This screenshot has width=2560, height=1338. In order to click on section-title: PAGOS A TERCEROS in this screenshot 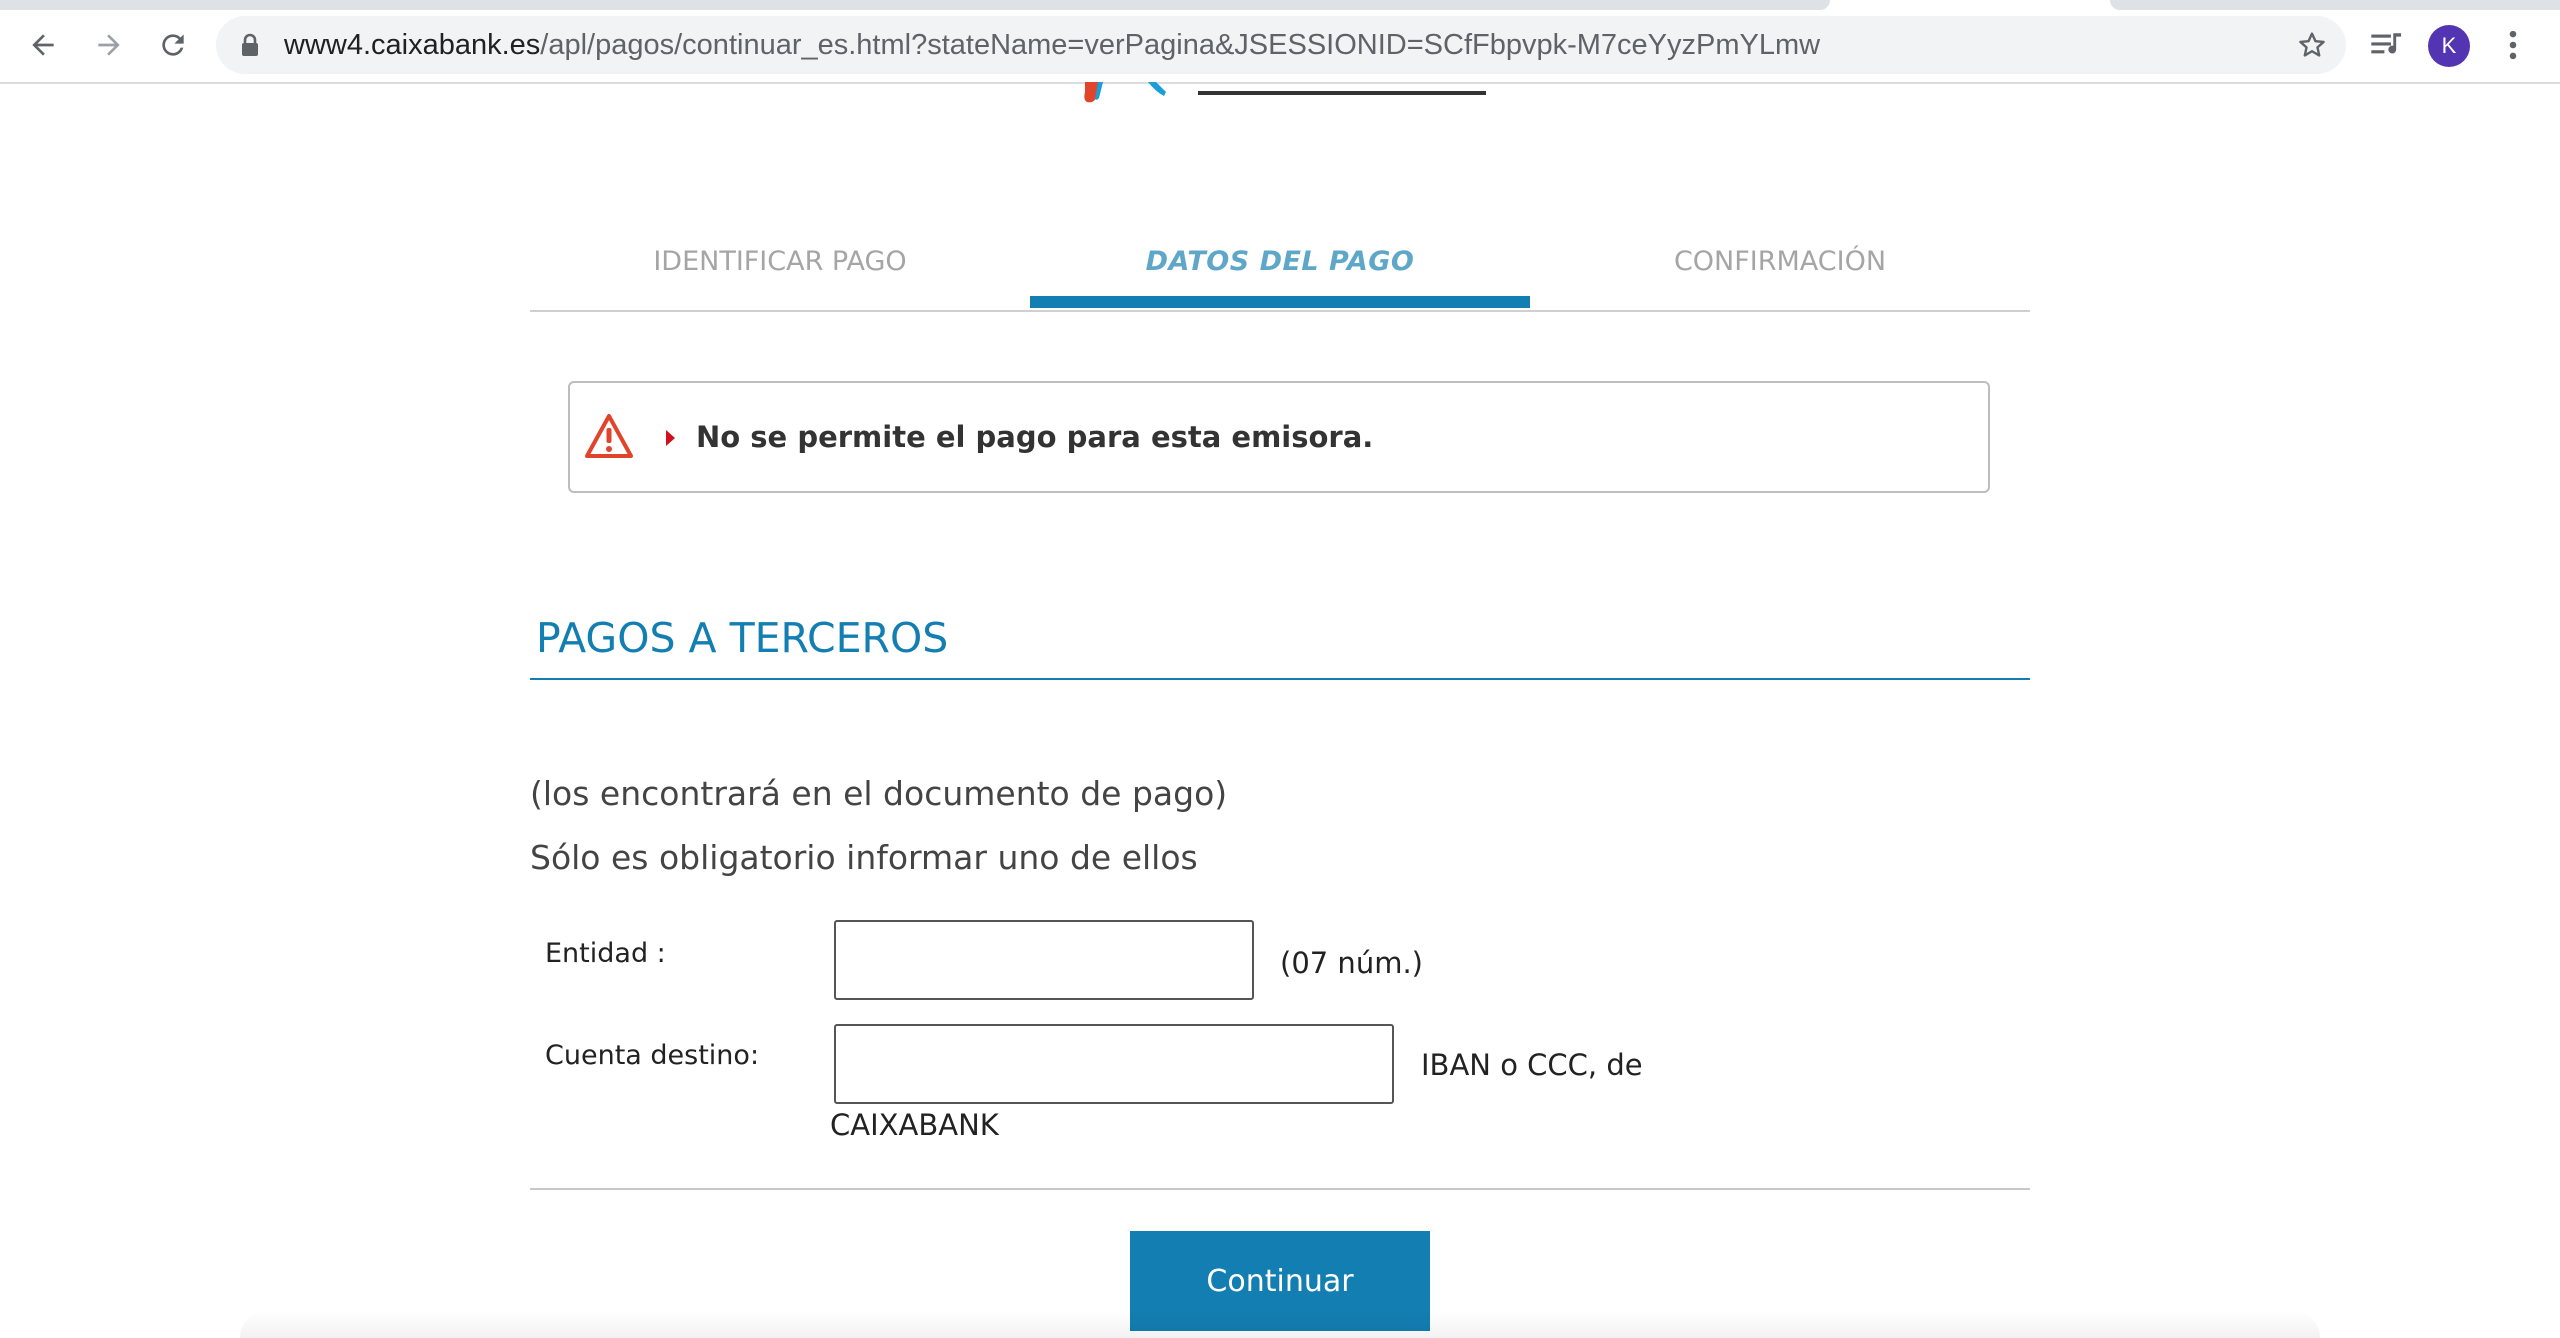, I will do `click(742, 638)`.